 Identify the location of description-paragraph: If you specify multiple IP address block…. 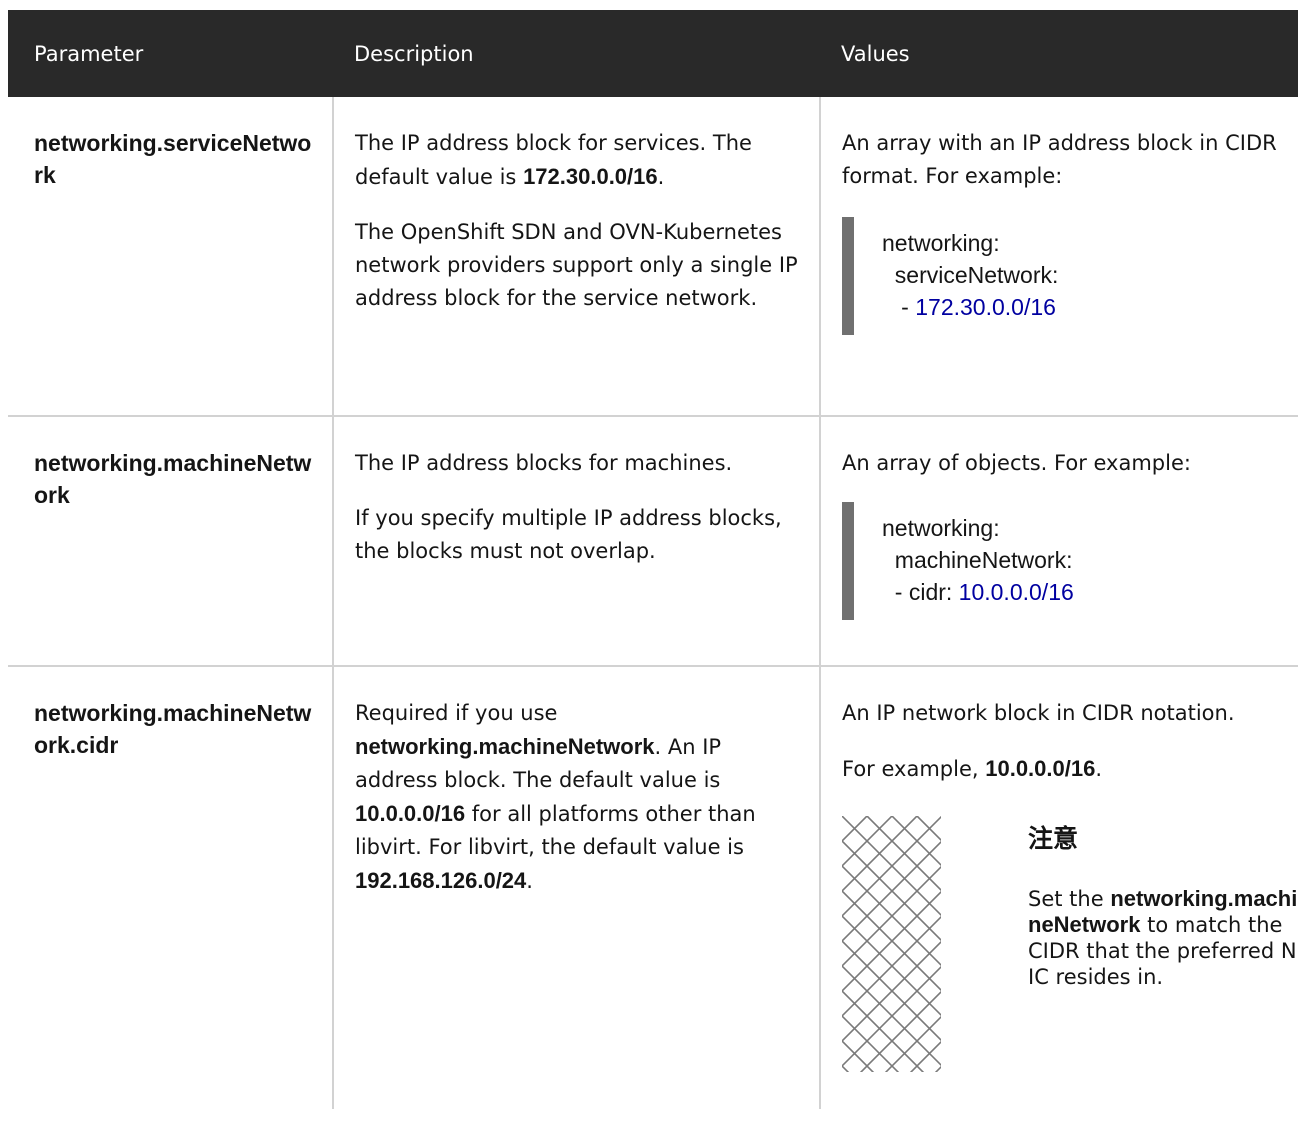
(568, 534).